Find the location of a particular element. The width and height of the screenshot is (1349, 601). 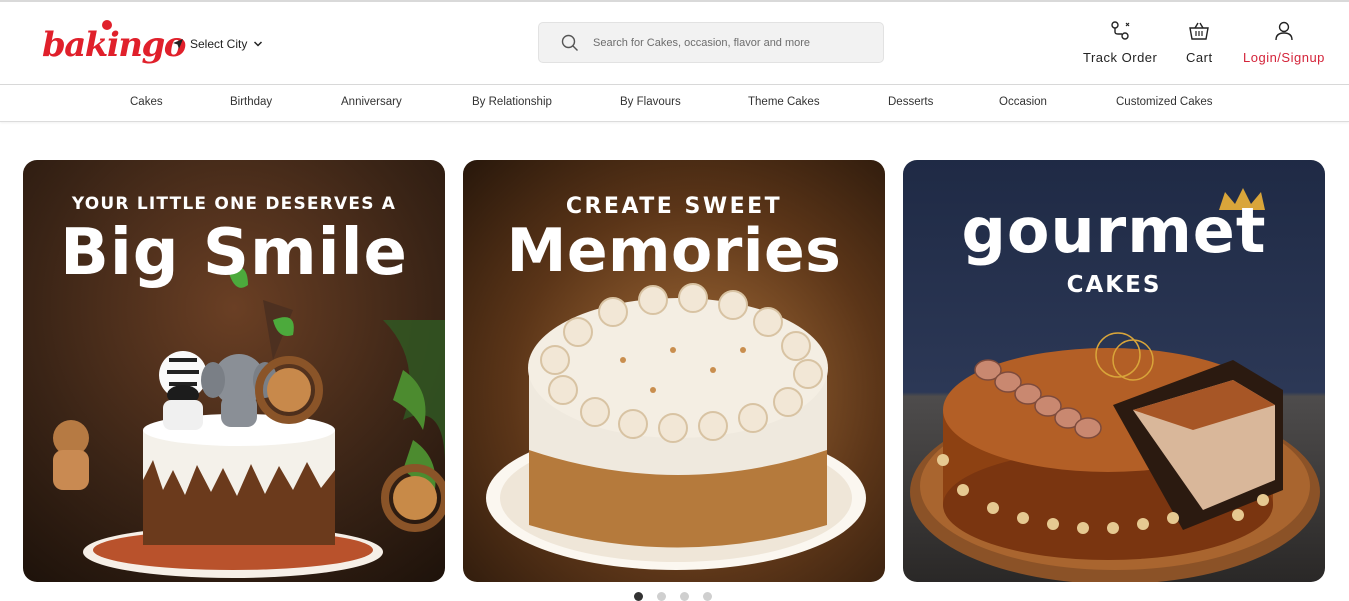

nav-item-by-relationship: By Relationship is located at coordinates (512, 102).